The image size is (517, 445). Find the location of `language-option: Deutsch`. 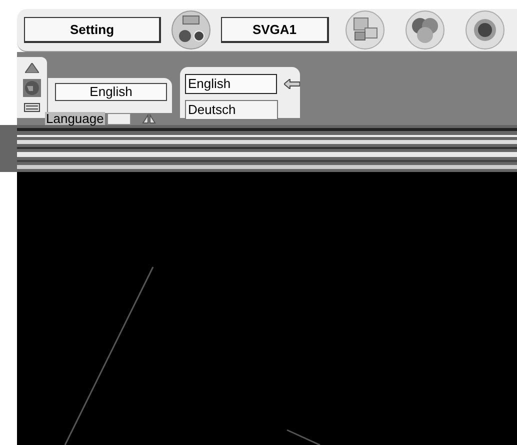

language-option: Deutsch is located at coordinates (231, 110).